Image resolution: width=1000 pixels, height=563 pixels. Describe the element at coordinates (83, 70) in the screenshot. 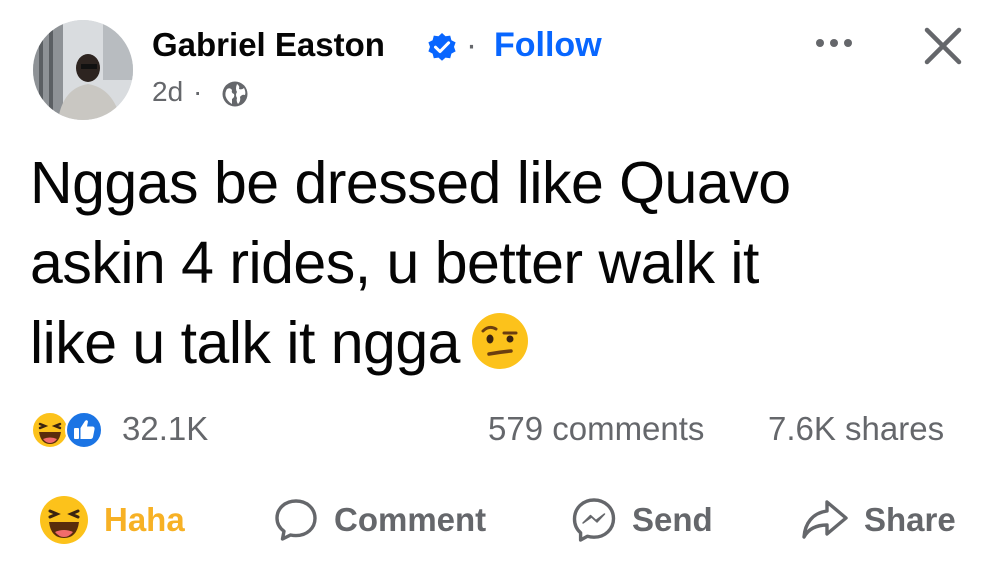

I see `author-avatar` at that location.